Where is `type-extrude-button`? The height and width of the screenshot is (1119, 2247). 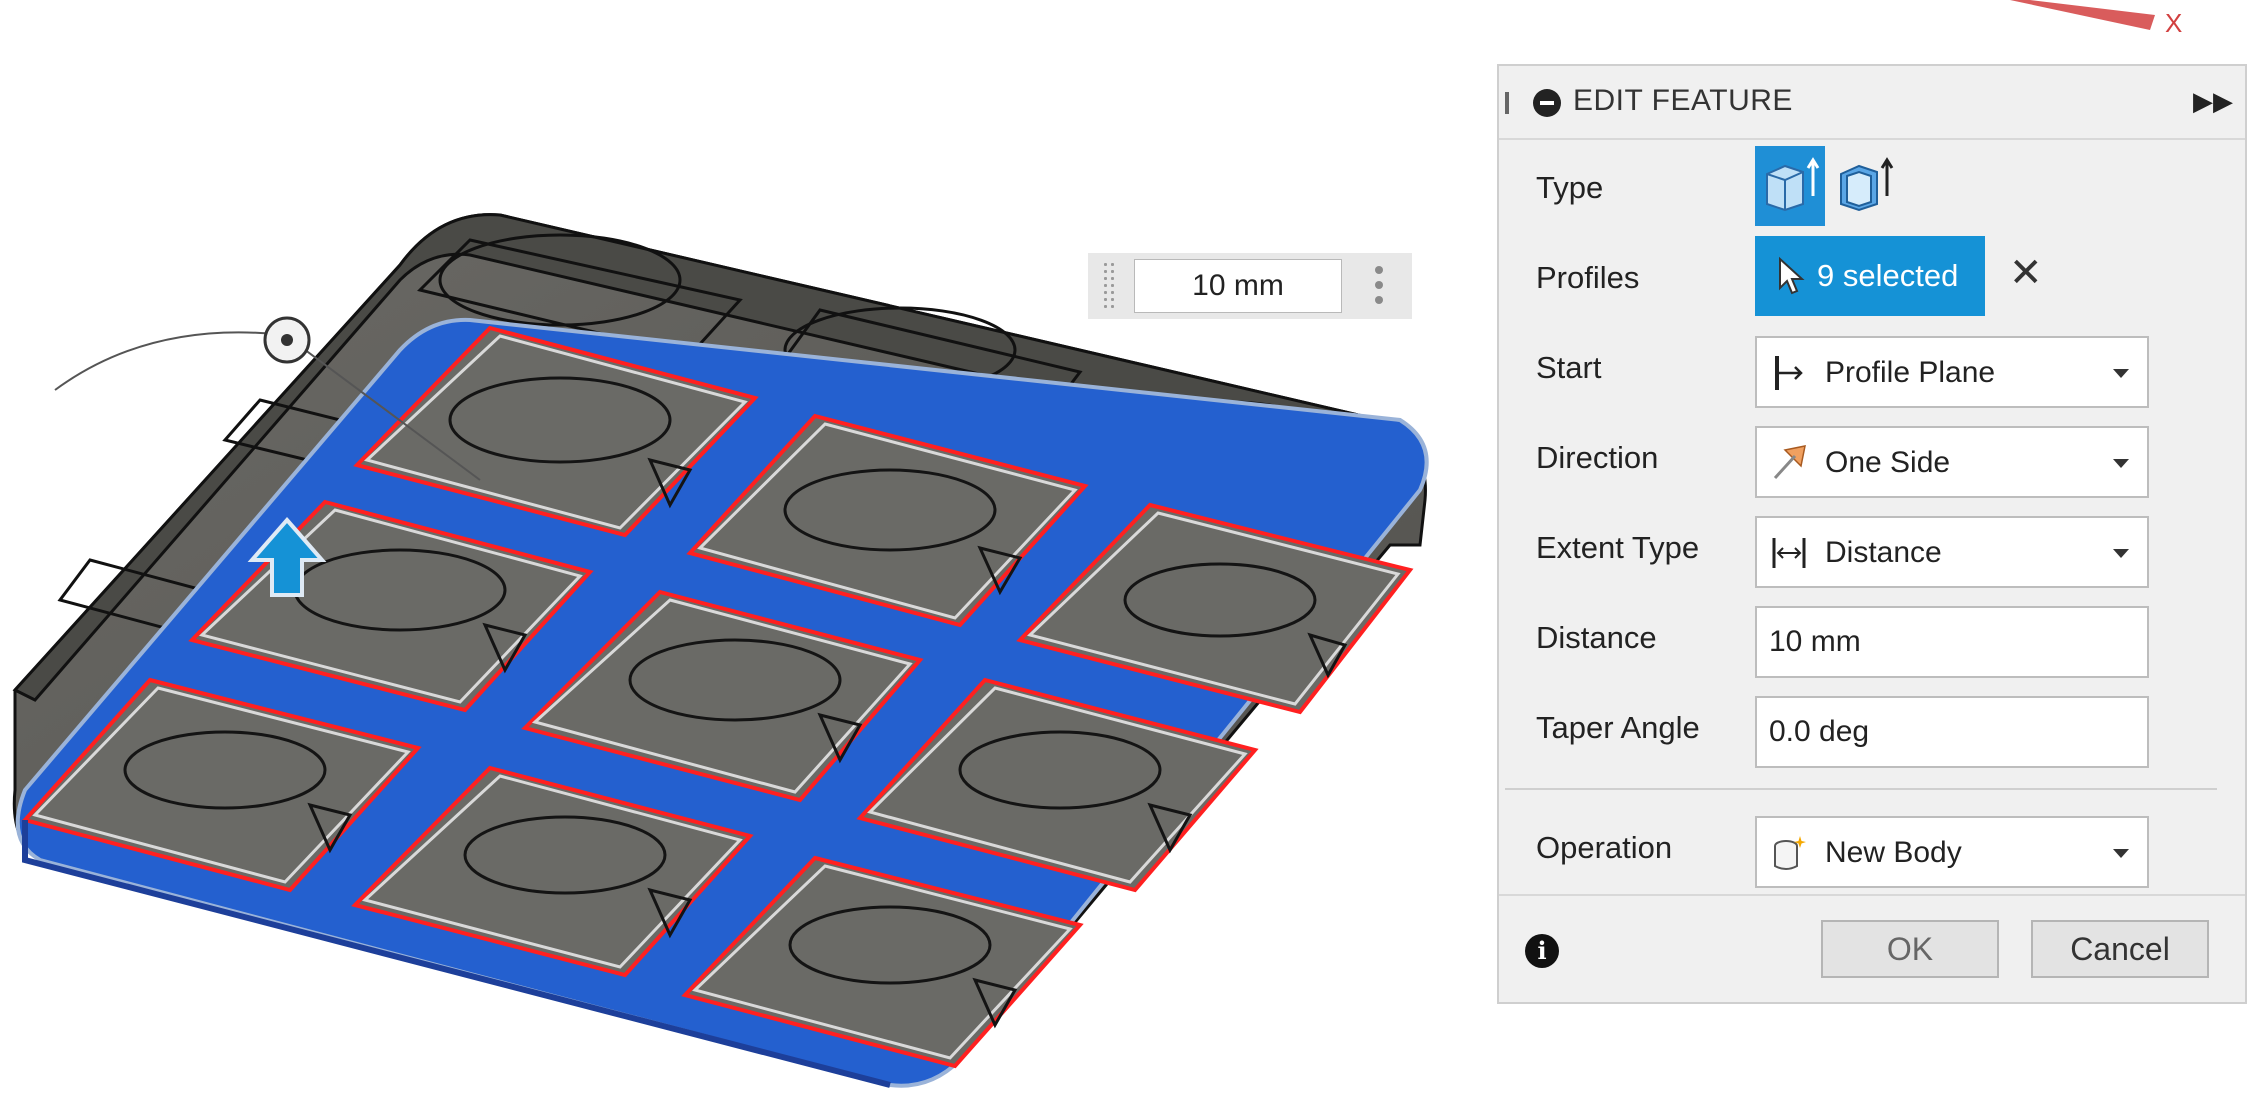 type-extrude-button is located at coordinates (1790, 186).